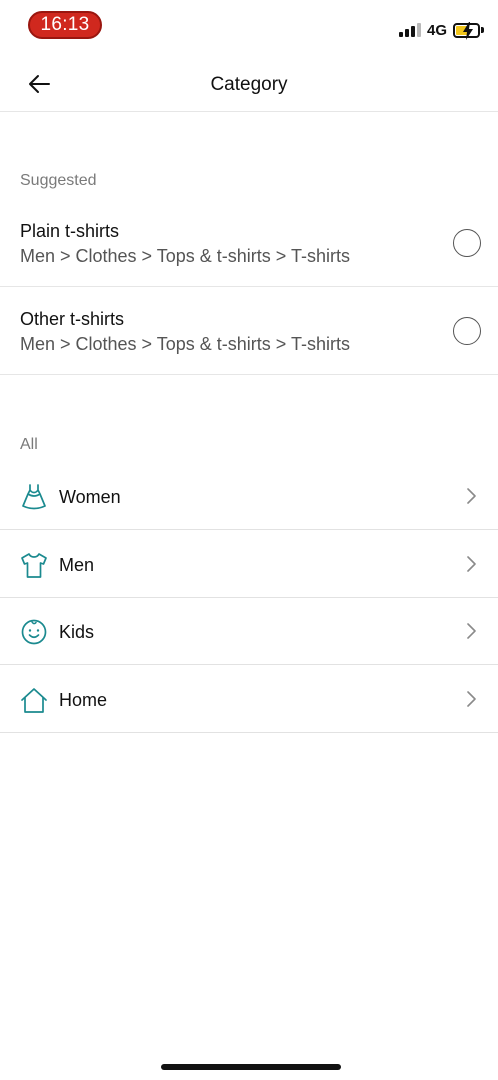 The width and height of the screenshot is (498, 1080). What do you see at coordinates (77, 632) in the screenshot?
I see `category-label: Kids` at bounding box center [77, 632].